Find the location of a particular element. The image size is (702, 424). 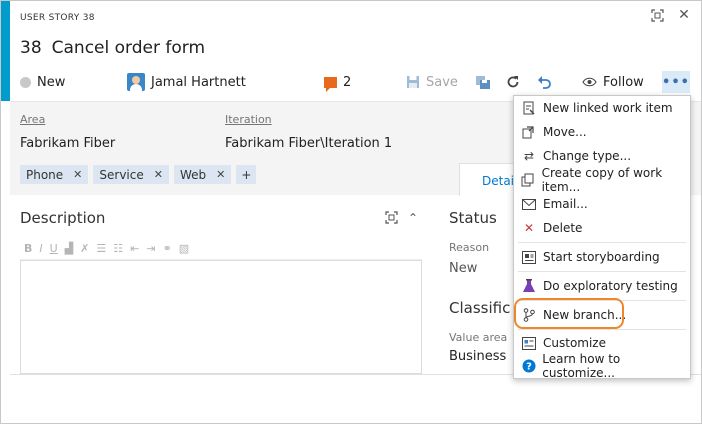

maximize-section-icon is located at coordinates (391, 217).